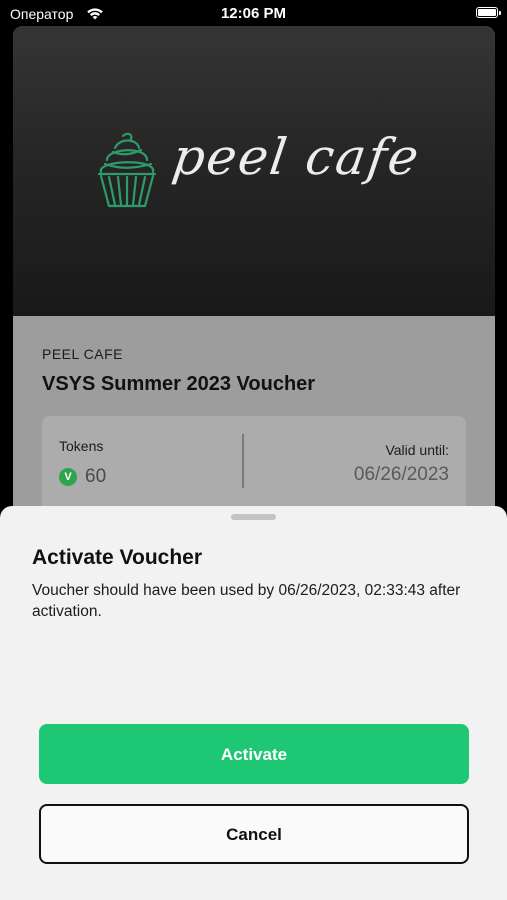 The height and width of the screenshot is (900, 507). I want to click on cafe-logo-wordmark: peel cafe, so click(296, 157).